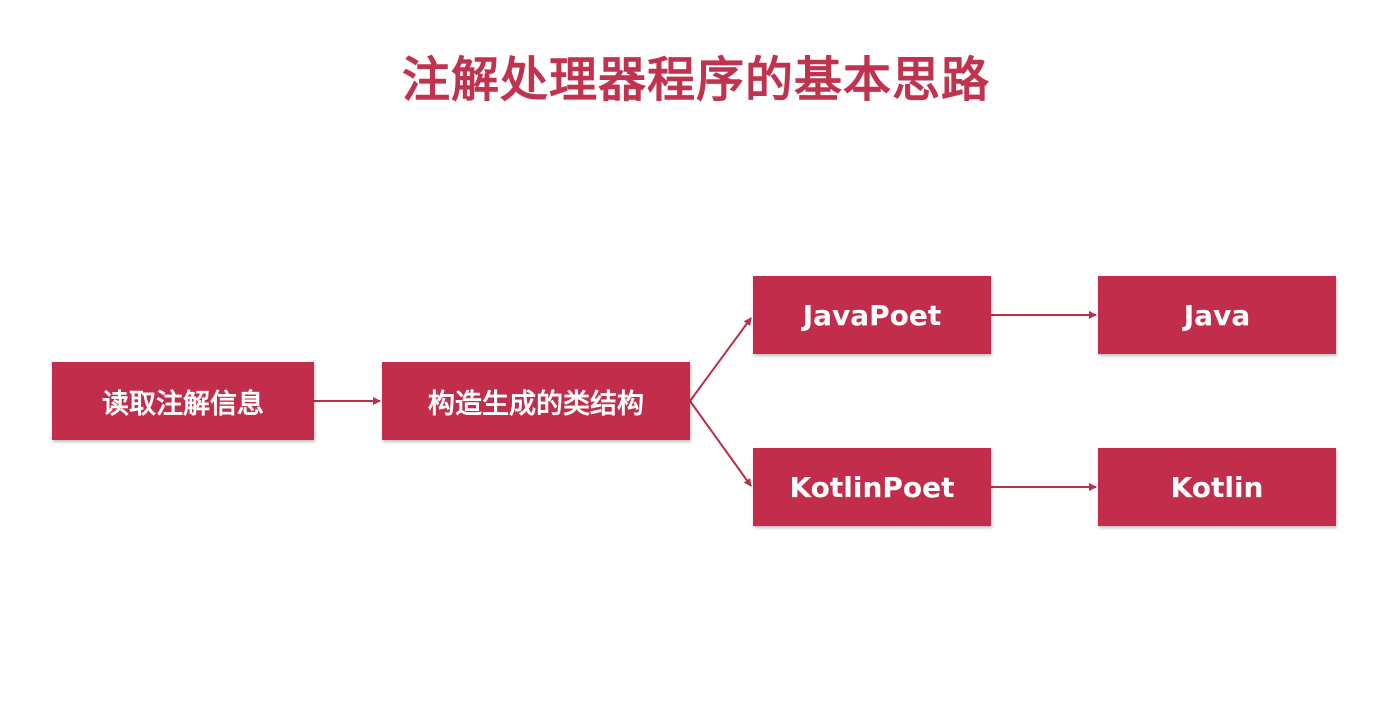 This screenshot has width=1392, height=716. Describe the element at coordinates (720, 443) in the screenshot. I see `arrow-build-to-kotlinpoet` at that location.